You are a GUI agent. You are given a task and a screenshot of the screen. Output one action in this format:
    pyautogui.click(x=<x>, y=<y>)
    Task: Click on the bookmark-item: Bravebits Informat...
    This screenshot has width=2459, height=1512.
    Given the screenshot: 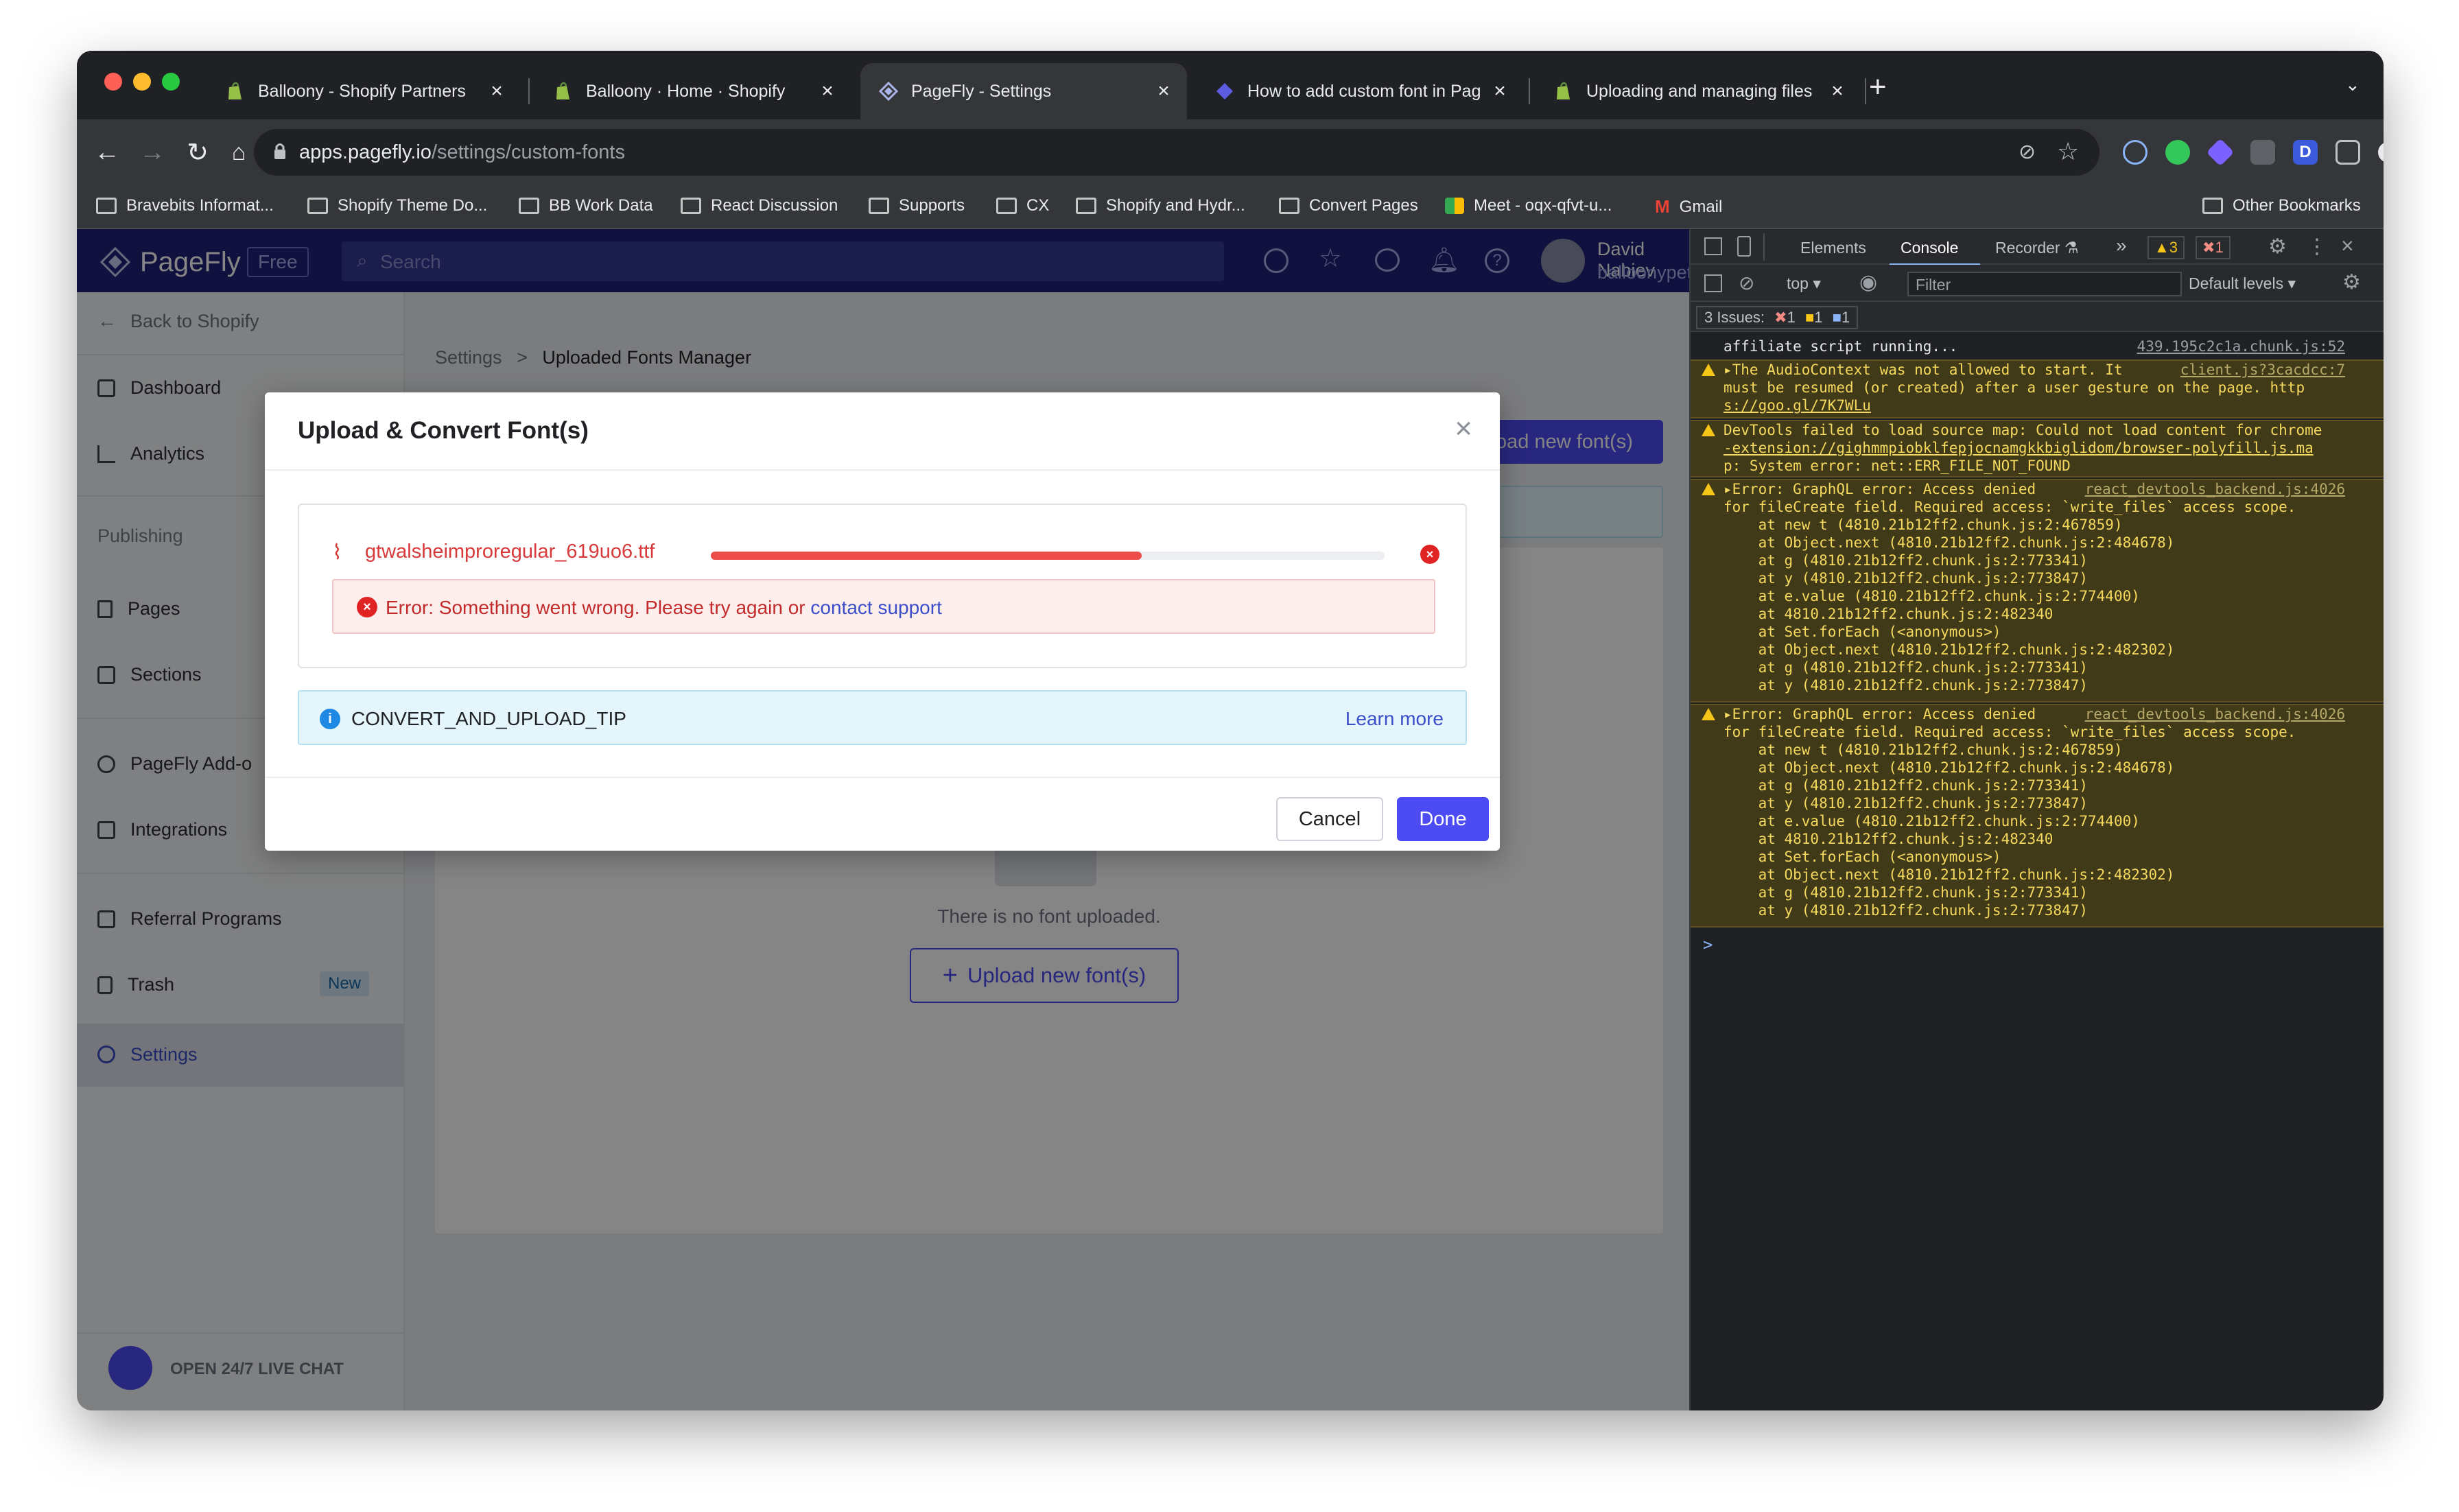 What is the action you would take?
    pyautogui.click(x=185, y=205)
    